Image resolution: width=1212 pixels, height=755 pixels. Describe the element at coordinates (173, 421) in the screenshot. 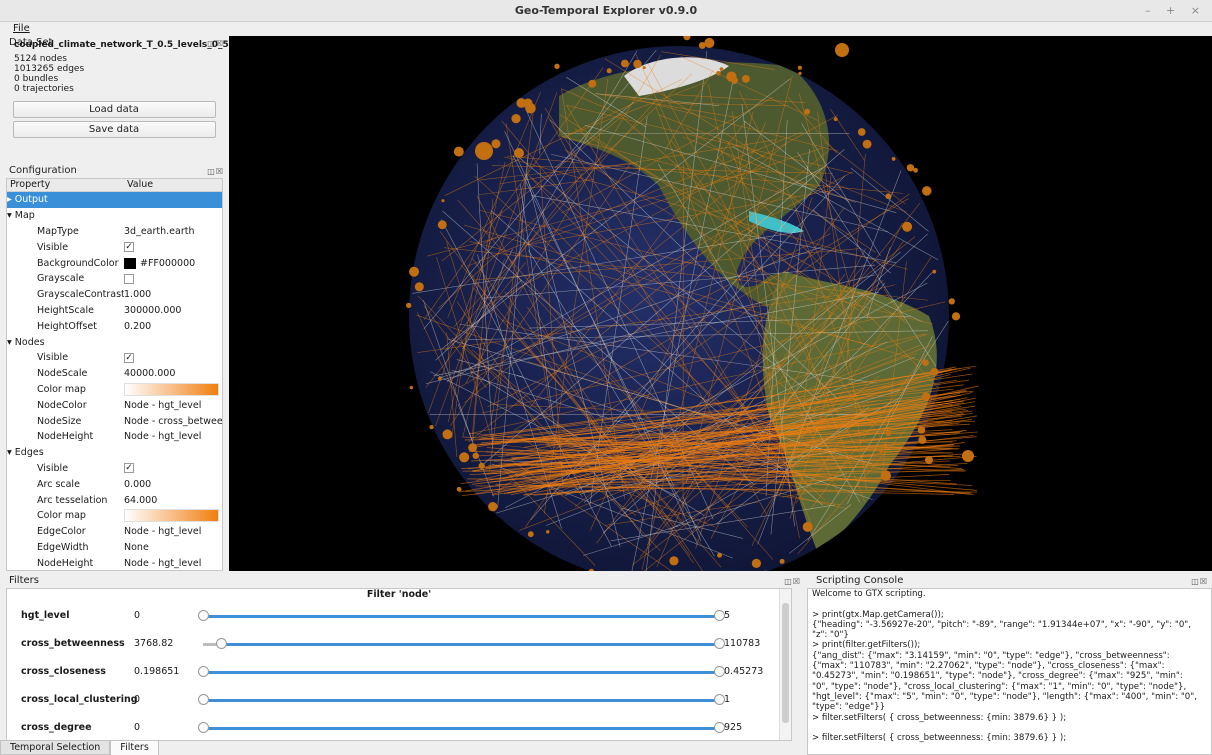

I see `property-value: Node - cross_betweenness` at that location.